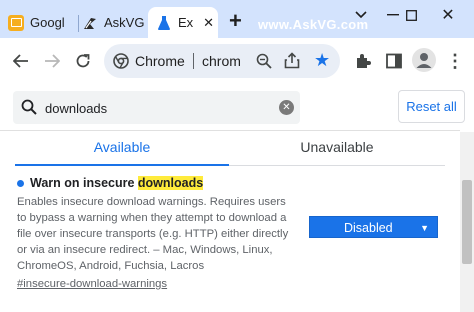 The width and height of the screenshot is (474, 312). I want to click on tab-strip: Googl AskVG Ex ✕ + www.AskVG.com ✕, so click(237, 19).